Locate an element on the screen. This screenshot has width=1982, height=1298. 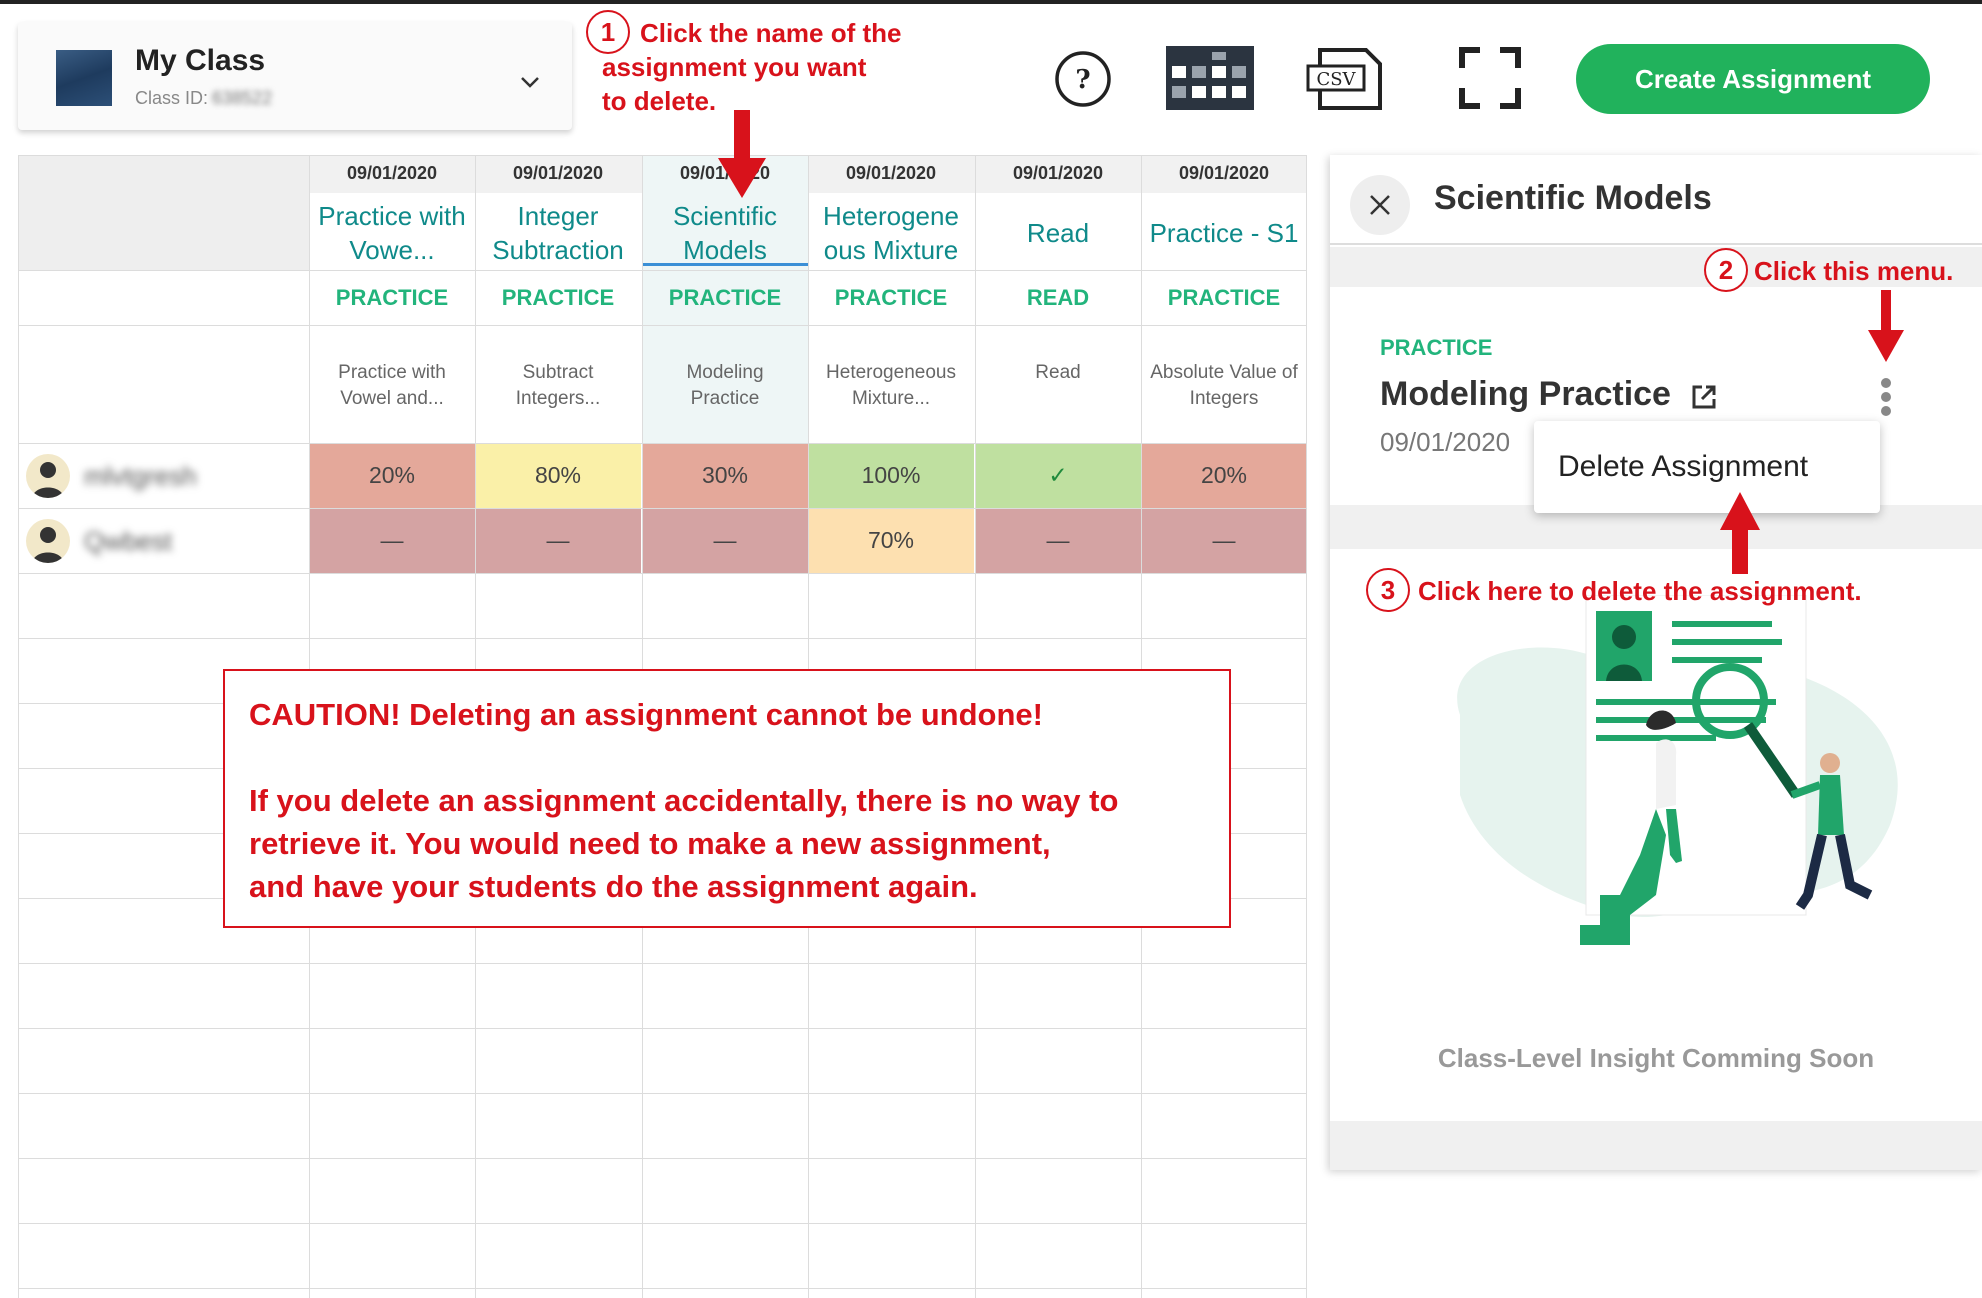
score-cell: 80% is located at coordinates (558, 475).